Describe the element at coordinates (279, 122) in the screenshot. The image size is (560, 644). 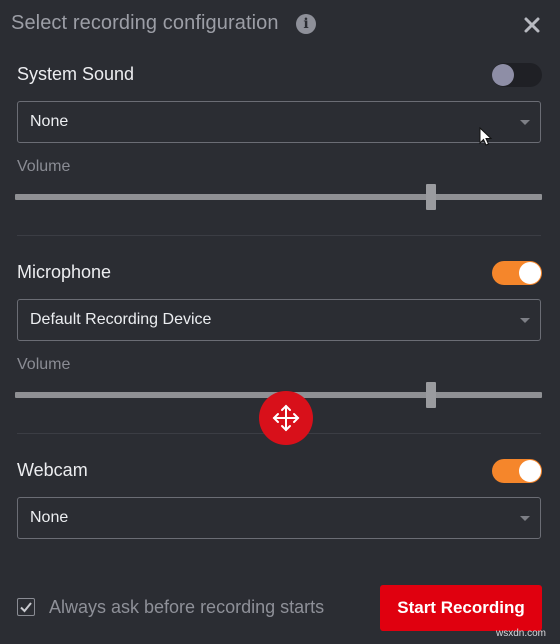
I see `system-sound-device-select: None` at that location.